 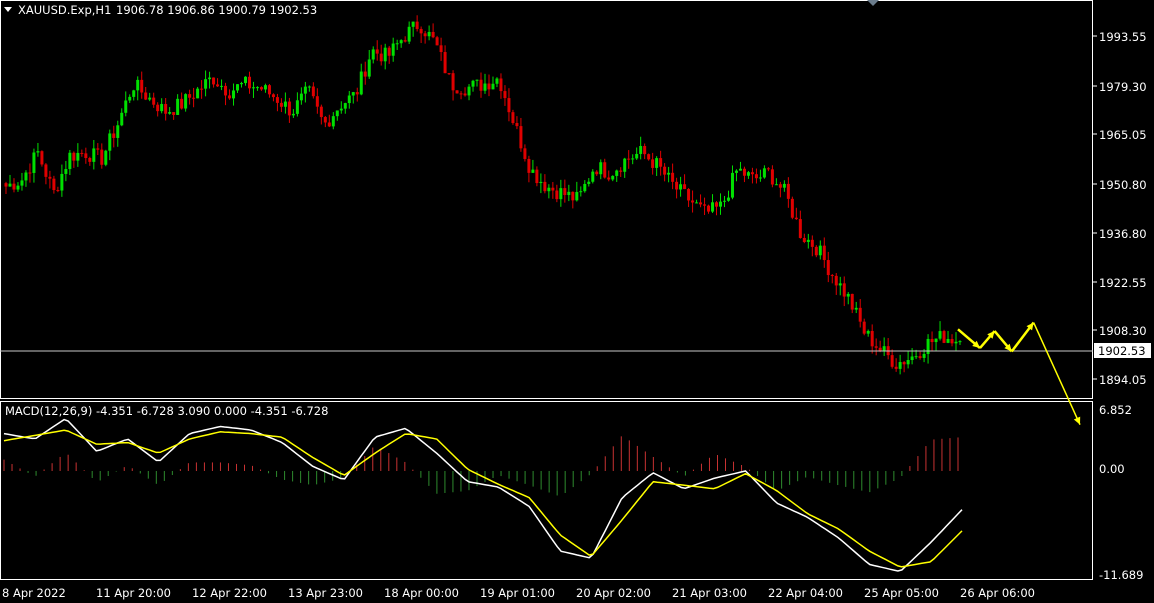 What do you see at coordinates (805, 593) in the screenshot?
I see `time-tick-label: 22 Apr 04:00` at bounding box center [805, 593].